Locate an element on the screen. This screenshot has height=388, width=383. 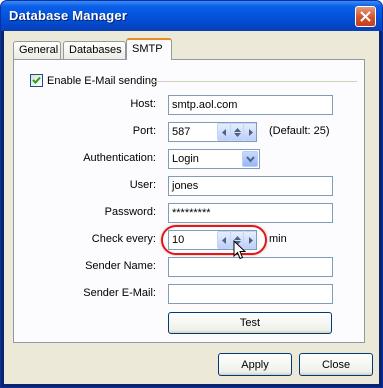
host-label: Host: is located at coordinates (143, 104).